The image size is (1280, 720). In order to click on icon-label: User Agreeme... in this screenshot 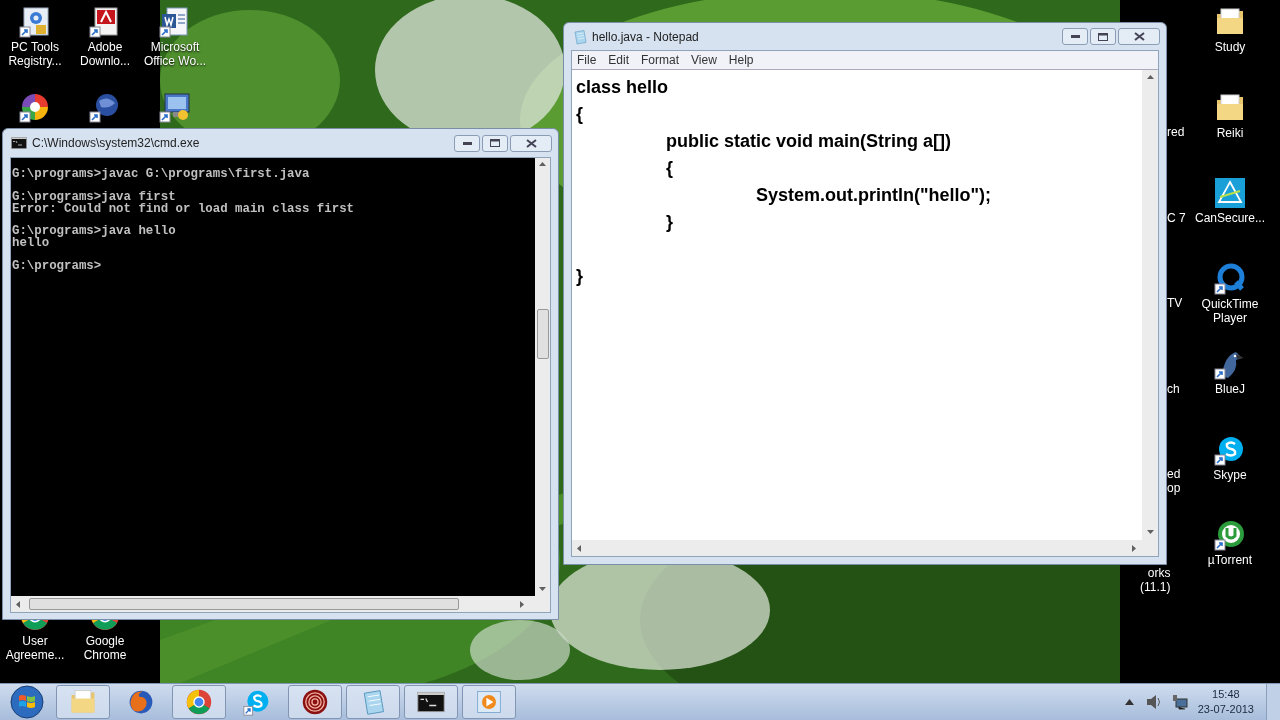, I will do `click(35, 648)`.